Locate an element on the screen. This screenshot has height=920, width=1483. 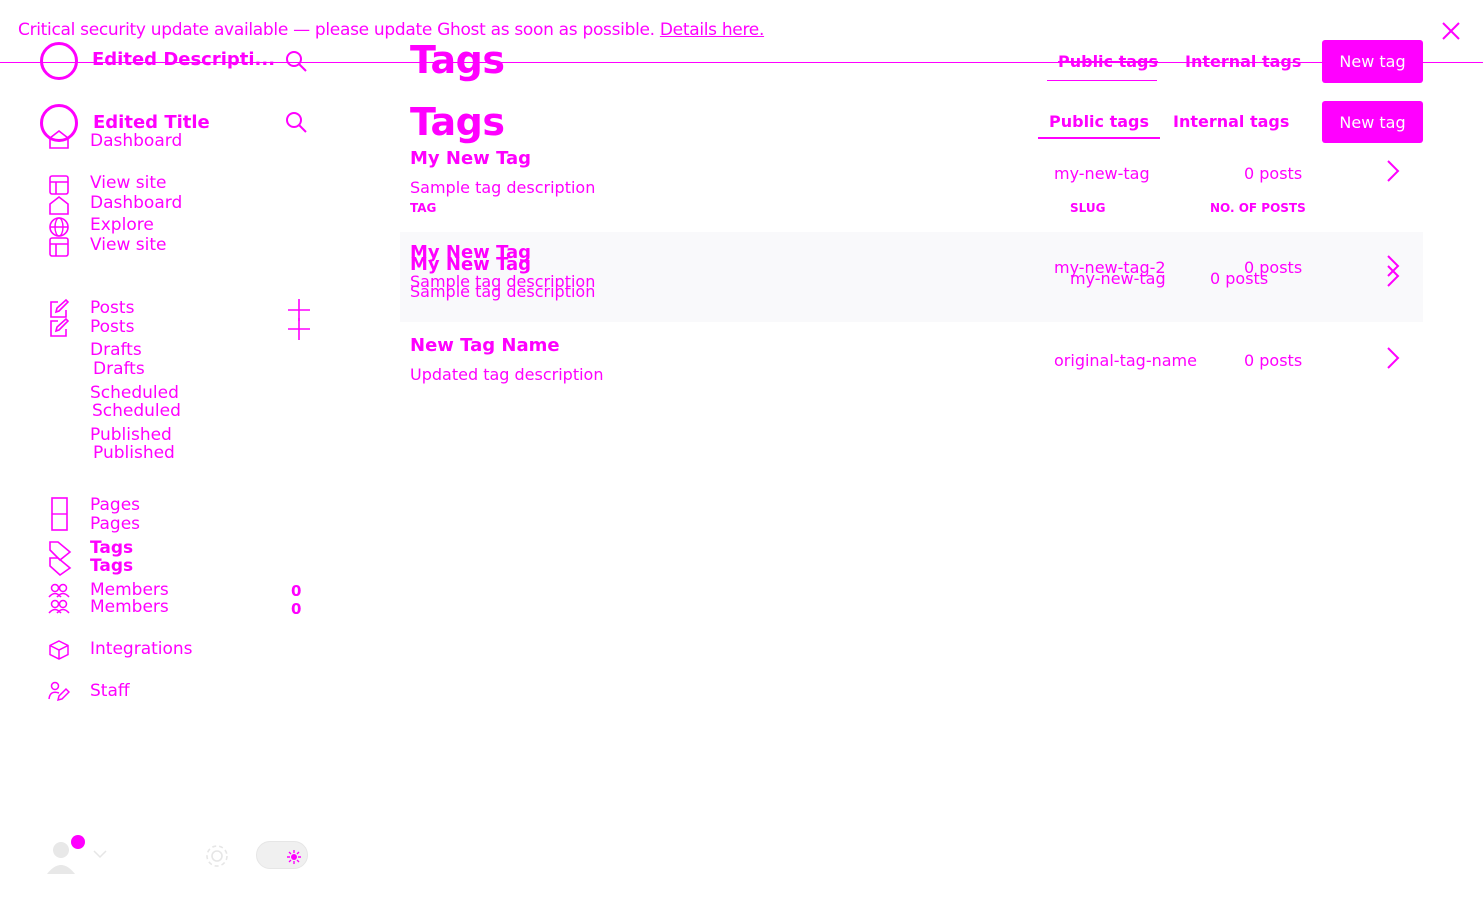
tab-internal-tags: Internal tags is located at coordinates (1231, 120).